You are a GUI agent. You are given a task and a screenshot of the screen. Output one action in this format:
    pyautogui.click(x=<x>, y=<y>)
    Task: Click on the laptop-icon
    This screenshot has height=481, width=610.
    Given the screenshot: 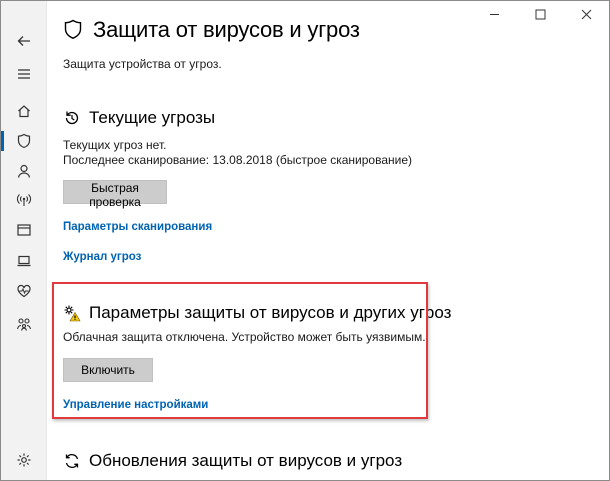 What is the action you would take?
    pyautogui.click(x=24, y=261)
    